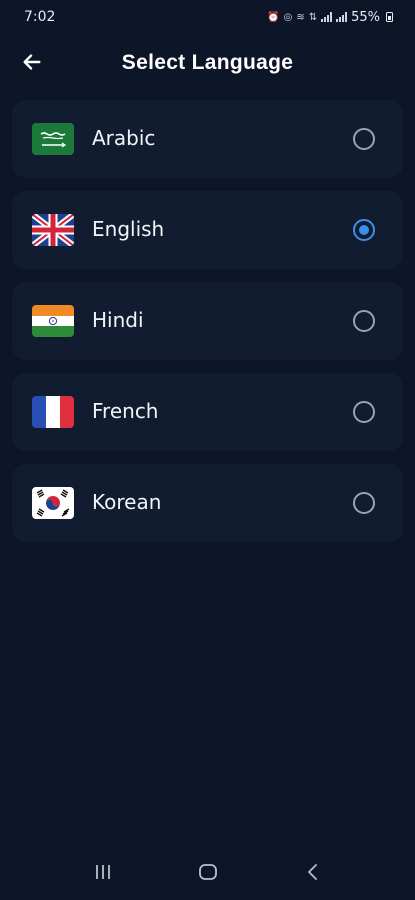  I want to click on radio-button-selected, so click(364, 230).